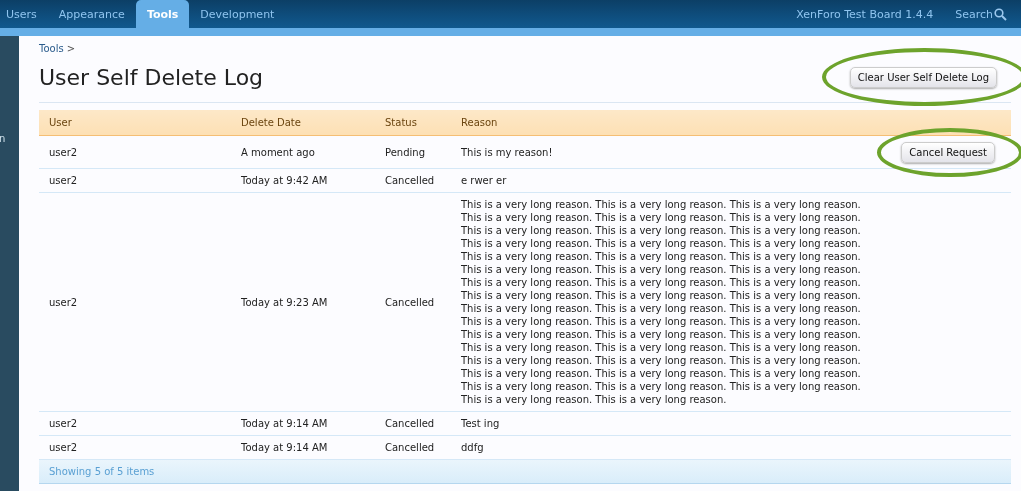  I want to click on item-count: Showing 5 of 5 items, so click(102, 471).